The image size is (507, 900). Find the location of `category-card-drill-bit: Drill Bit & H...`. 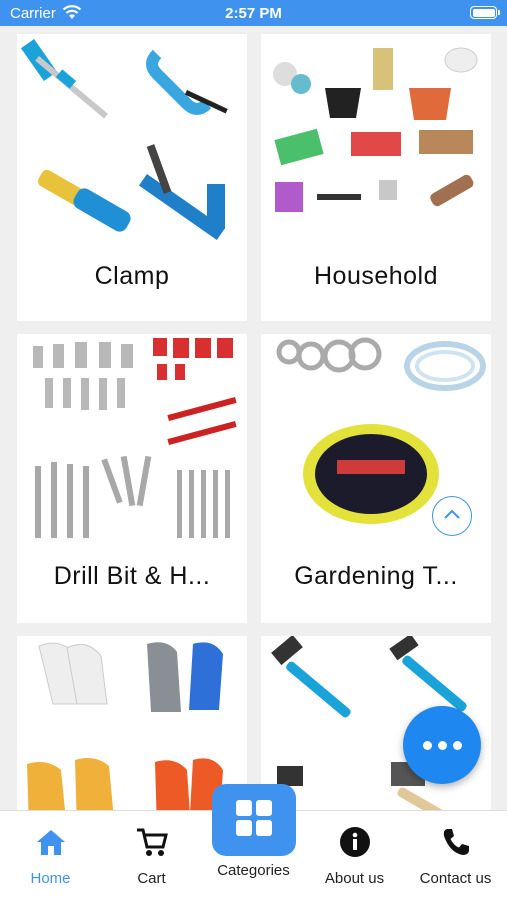

category-card-drill-bit: Drill Bit & H... is located at coordinates (132, 478).